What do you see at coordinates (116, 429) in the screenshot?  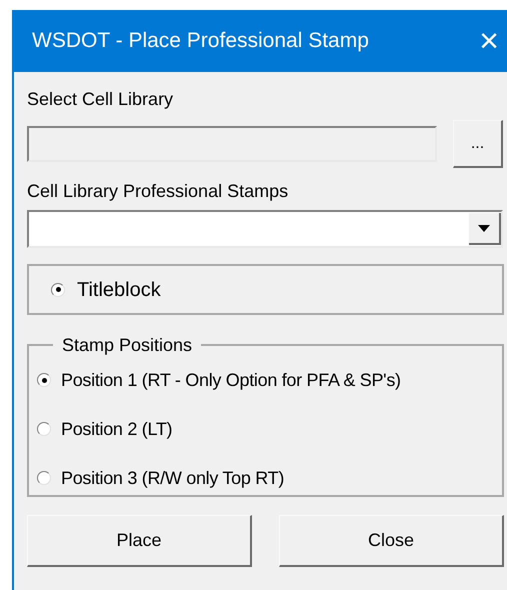 I see `radio-label: Position 2 (LT)` at bounding box center [116, 429].